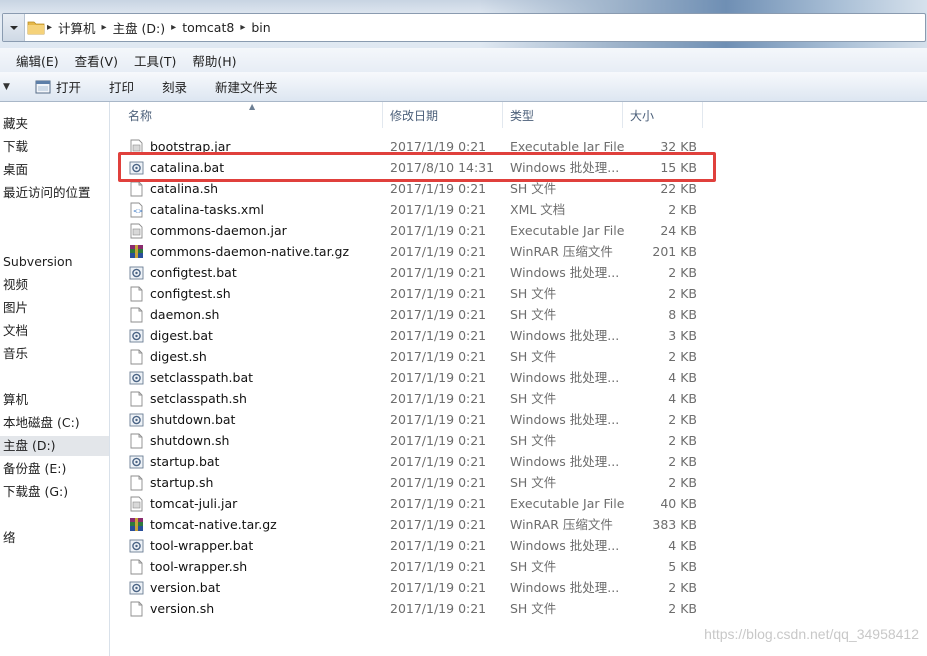 Image resolution: width=927 pixels, height=656 pixels. Describe the element at coordinates (8, 87) in the screenshot. I see `organize-dropdown-icon: ▼` at that location.